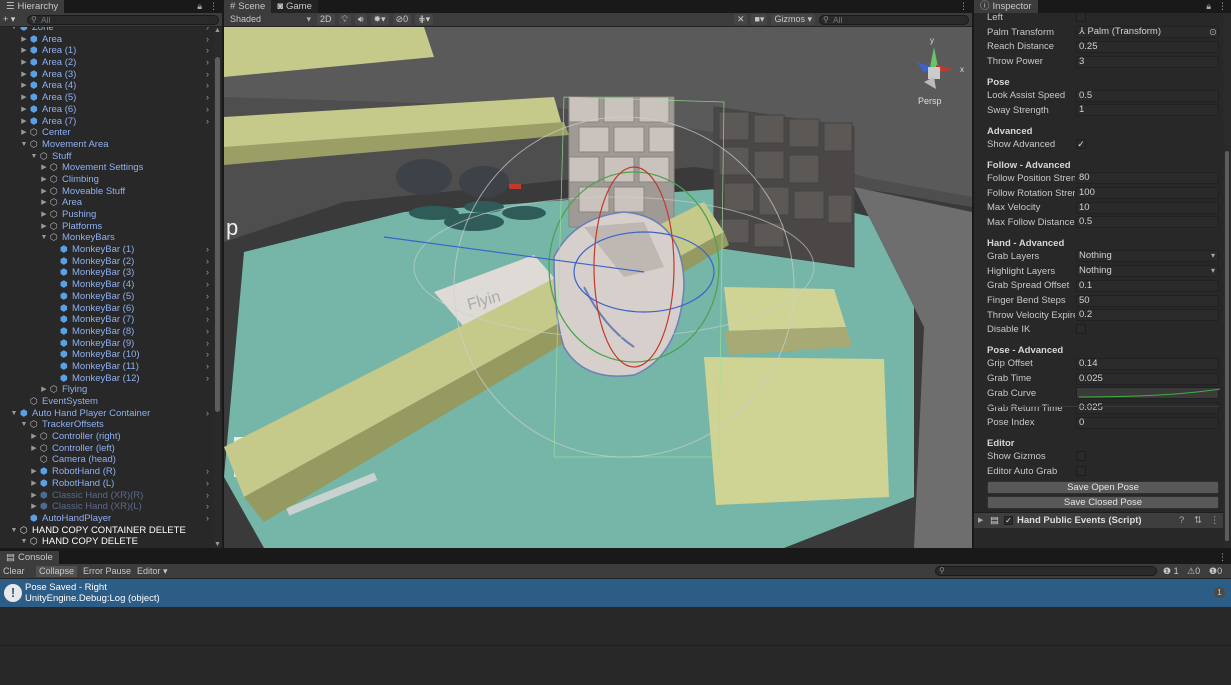 The width and height of the screenshot is (1231, 685). I want to click on hierarchy-item: ⬢ MonkeyBar (3) ›, so click(106, 273).